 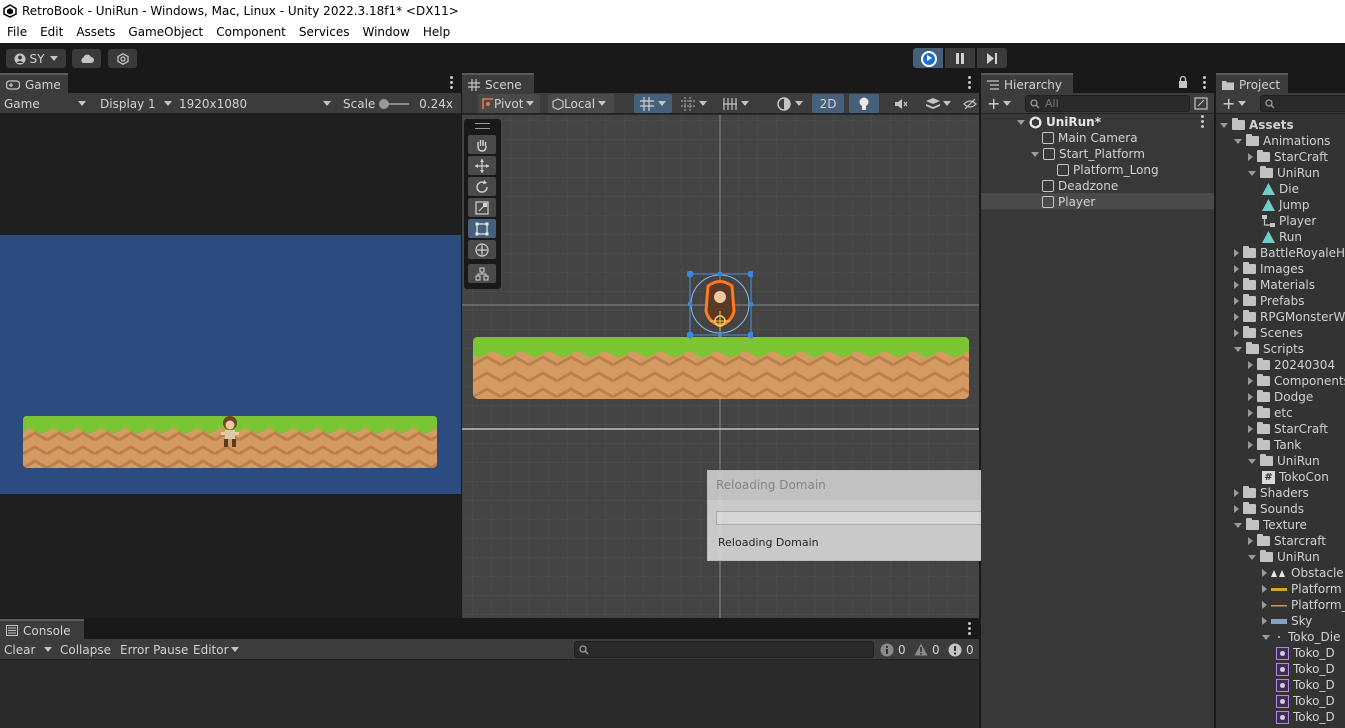 I want to click on project-item: Sounds, so click(x=1269, y=509).